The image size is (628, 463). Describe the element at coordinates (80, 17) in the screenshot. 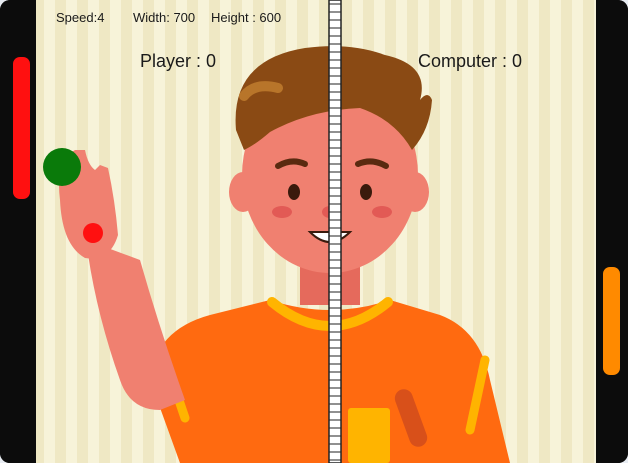

I see `speed-readout: Speed:4` at that location.